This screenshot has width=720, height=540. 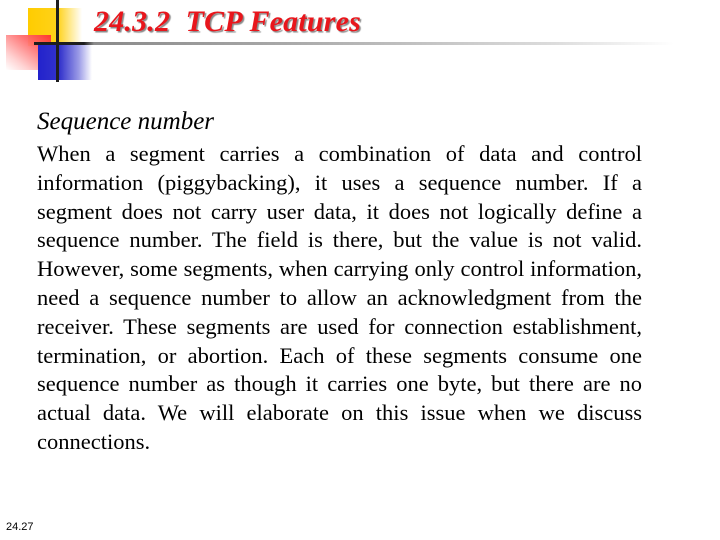 What do you see at coordinates (354, 43) in the screenshot?
I see `title-underline` at bounding box center [354, 43].